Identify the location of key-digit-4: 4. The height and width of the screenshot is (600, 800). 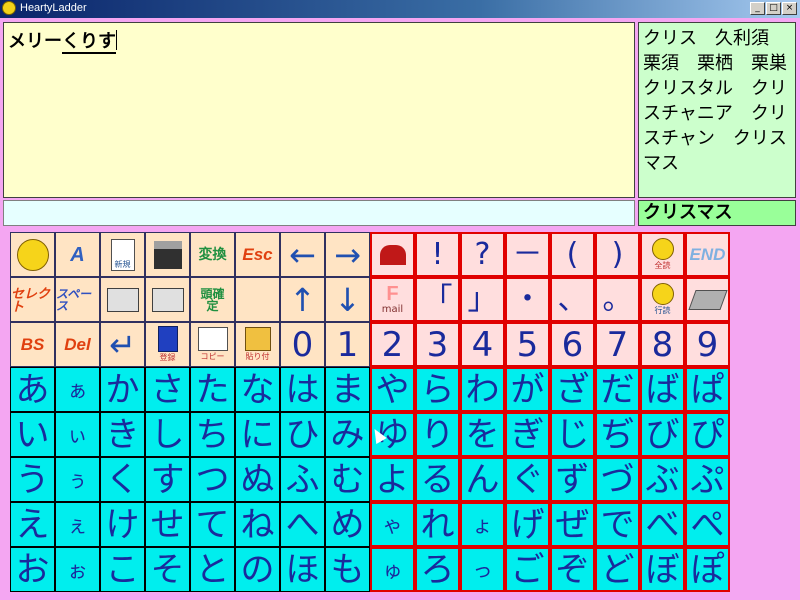
(482, 344).